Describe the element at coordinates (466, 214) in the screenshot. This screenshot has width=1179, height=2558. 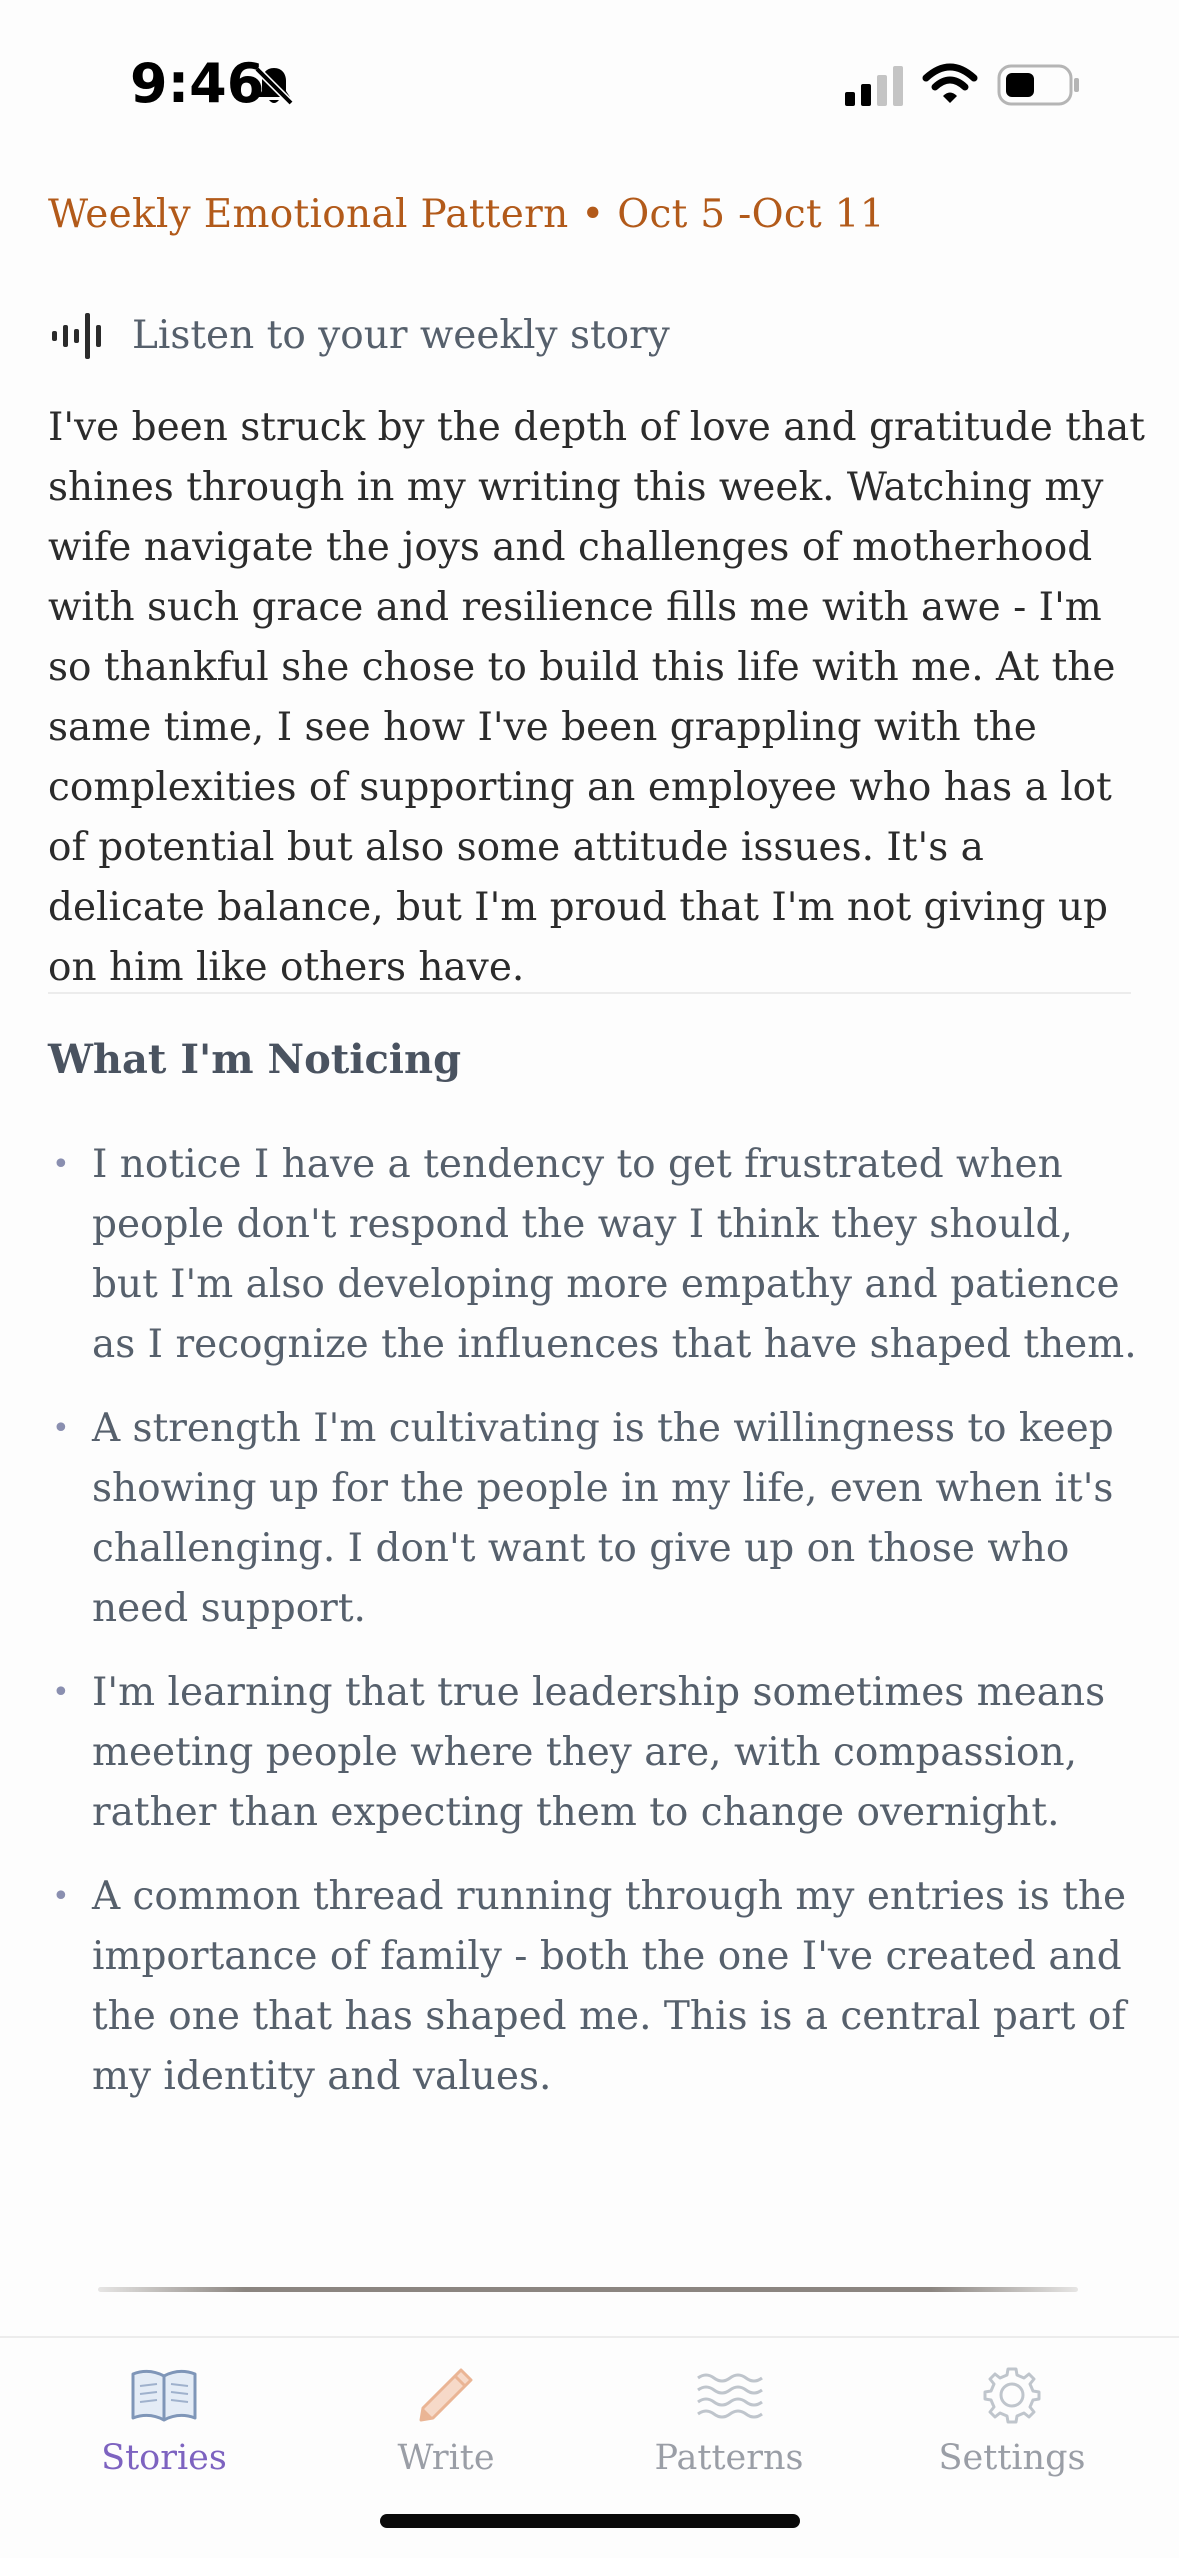
I see `page-title: Weekly Emotional Pattern • Oct 5 -Oct 11` at that location.